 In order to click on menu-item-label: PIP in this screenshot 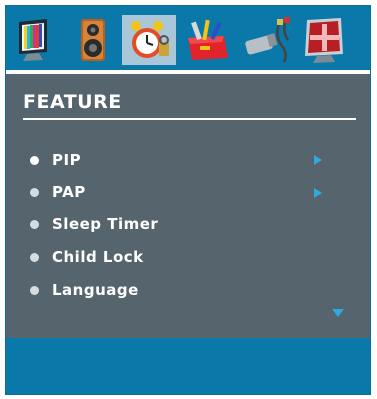, I will do `click(67, 160)`.